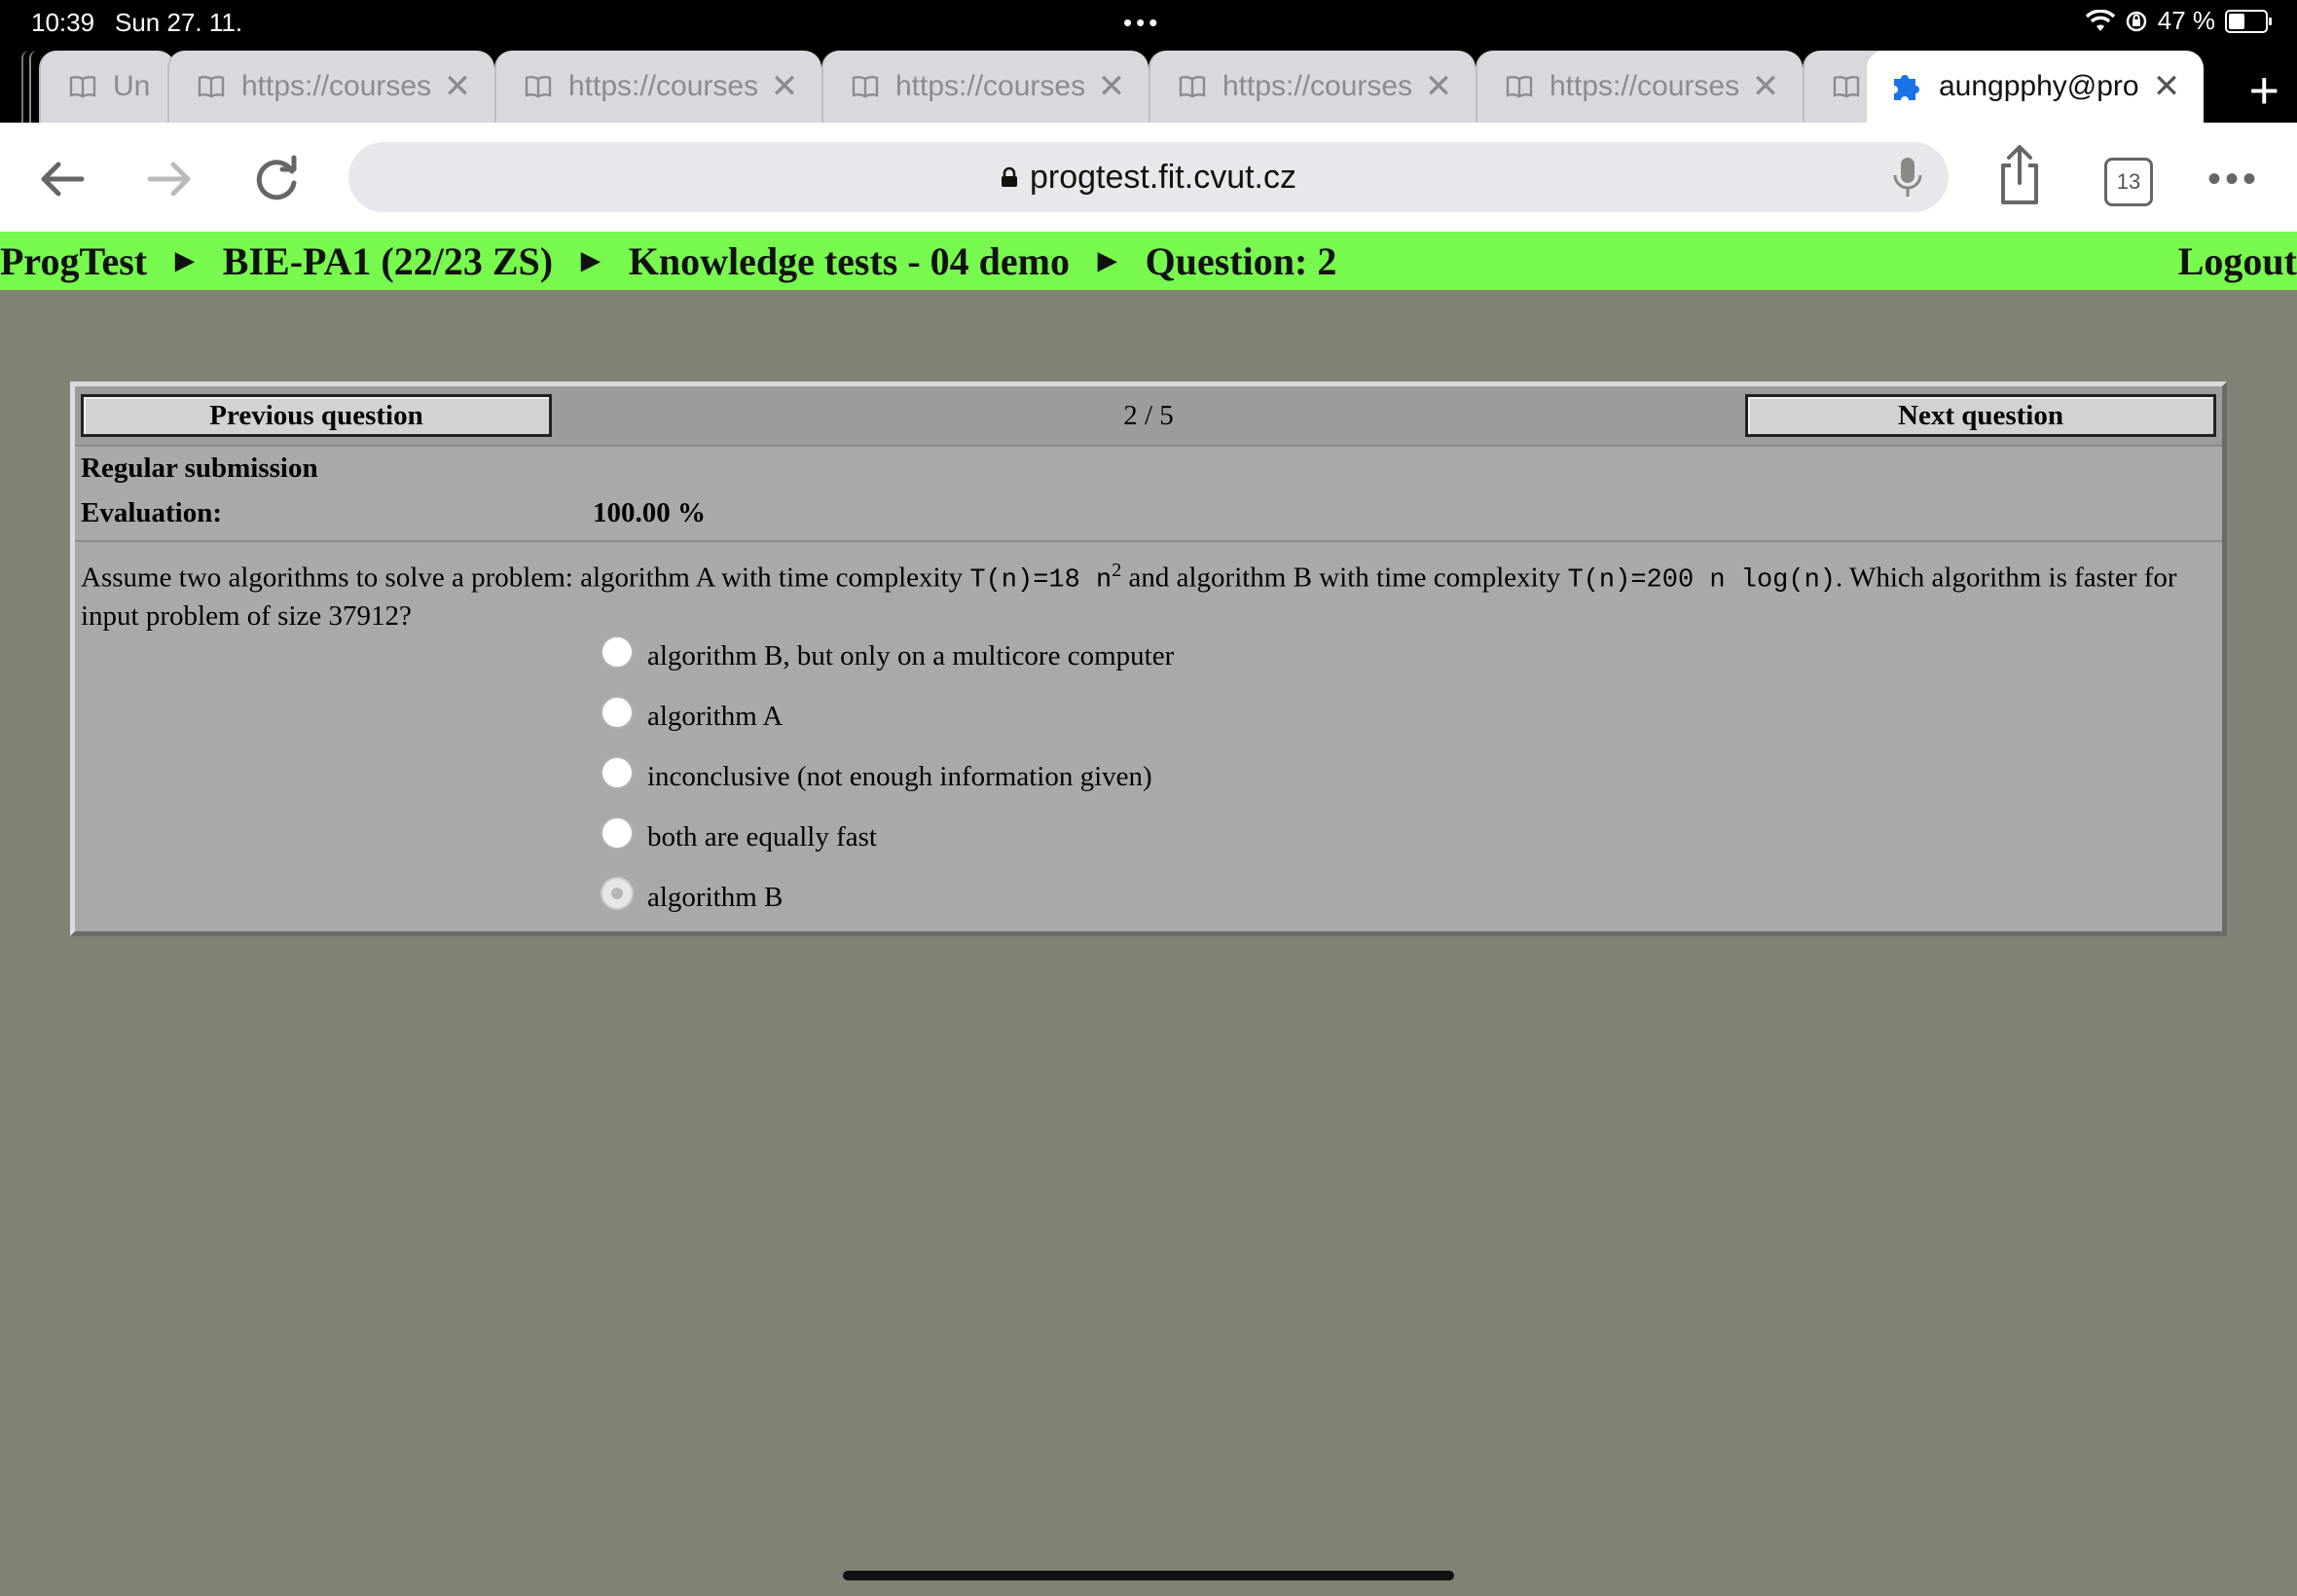 The height and width of the screenshot is (1596, 2297). Describe the element at coordinates (850, 261) in the screenshot. I see `breadcrumb-test: Knowledge tests - 04 demo` at that location.